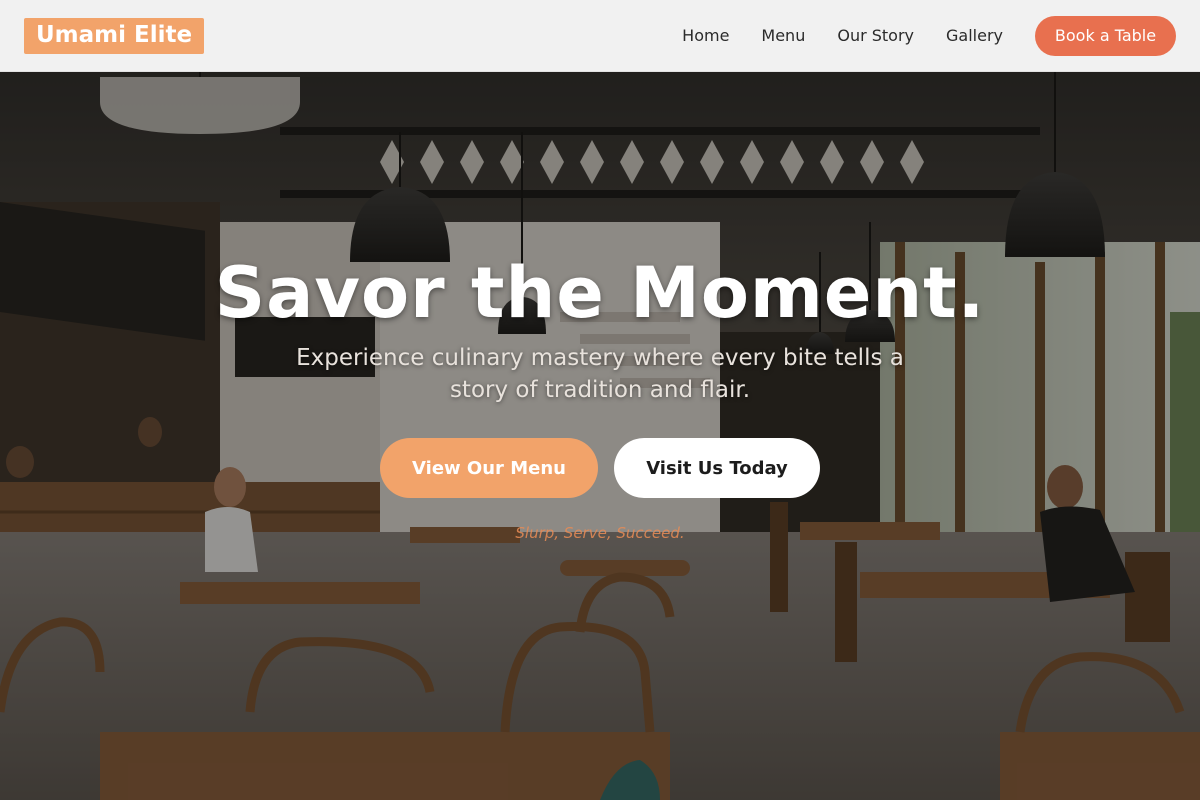  What do you see at coordinates (600, 533) in the screenshot?
I see `hero-tagline: Slurp, Serve, Succeed.` at bounding box center [600, 533].